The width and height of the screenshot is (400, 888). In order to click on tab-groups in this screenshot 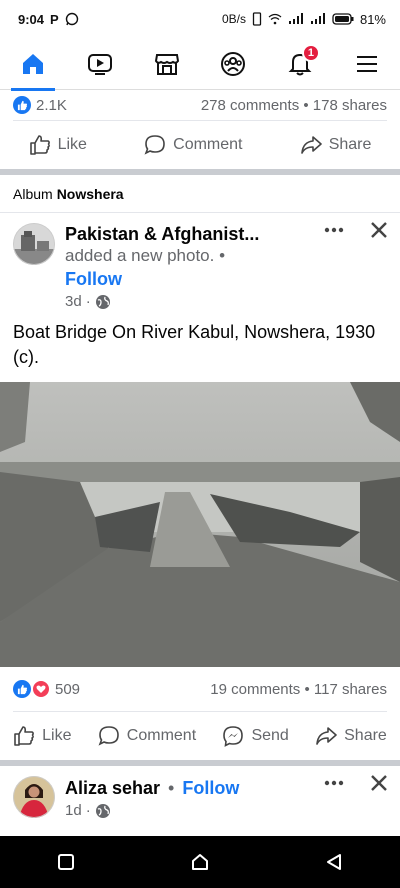, I will do `click(233, 64)`.